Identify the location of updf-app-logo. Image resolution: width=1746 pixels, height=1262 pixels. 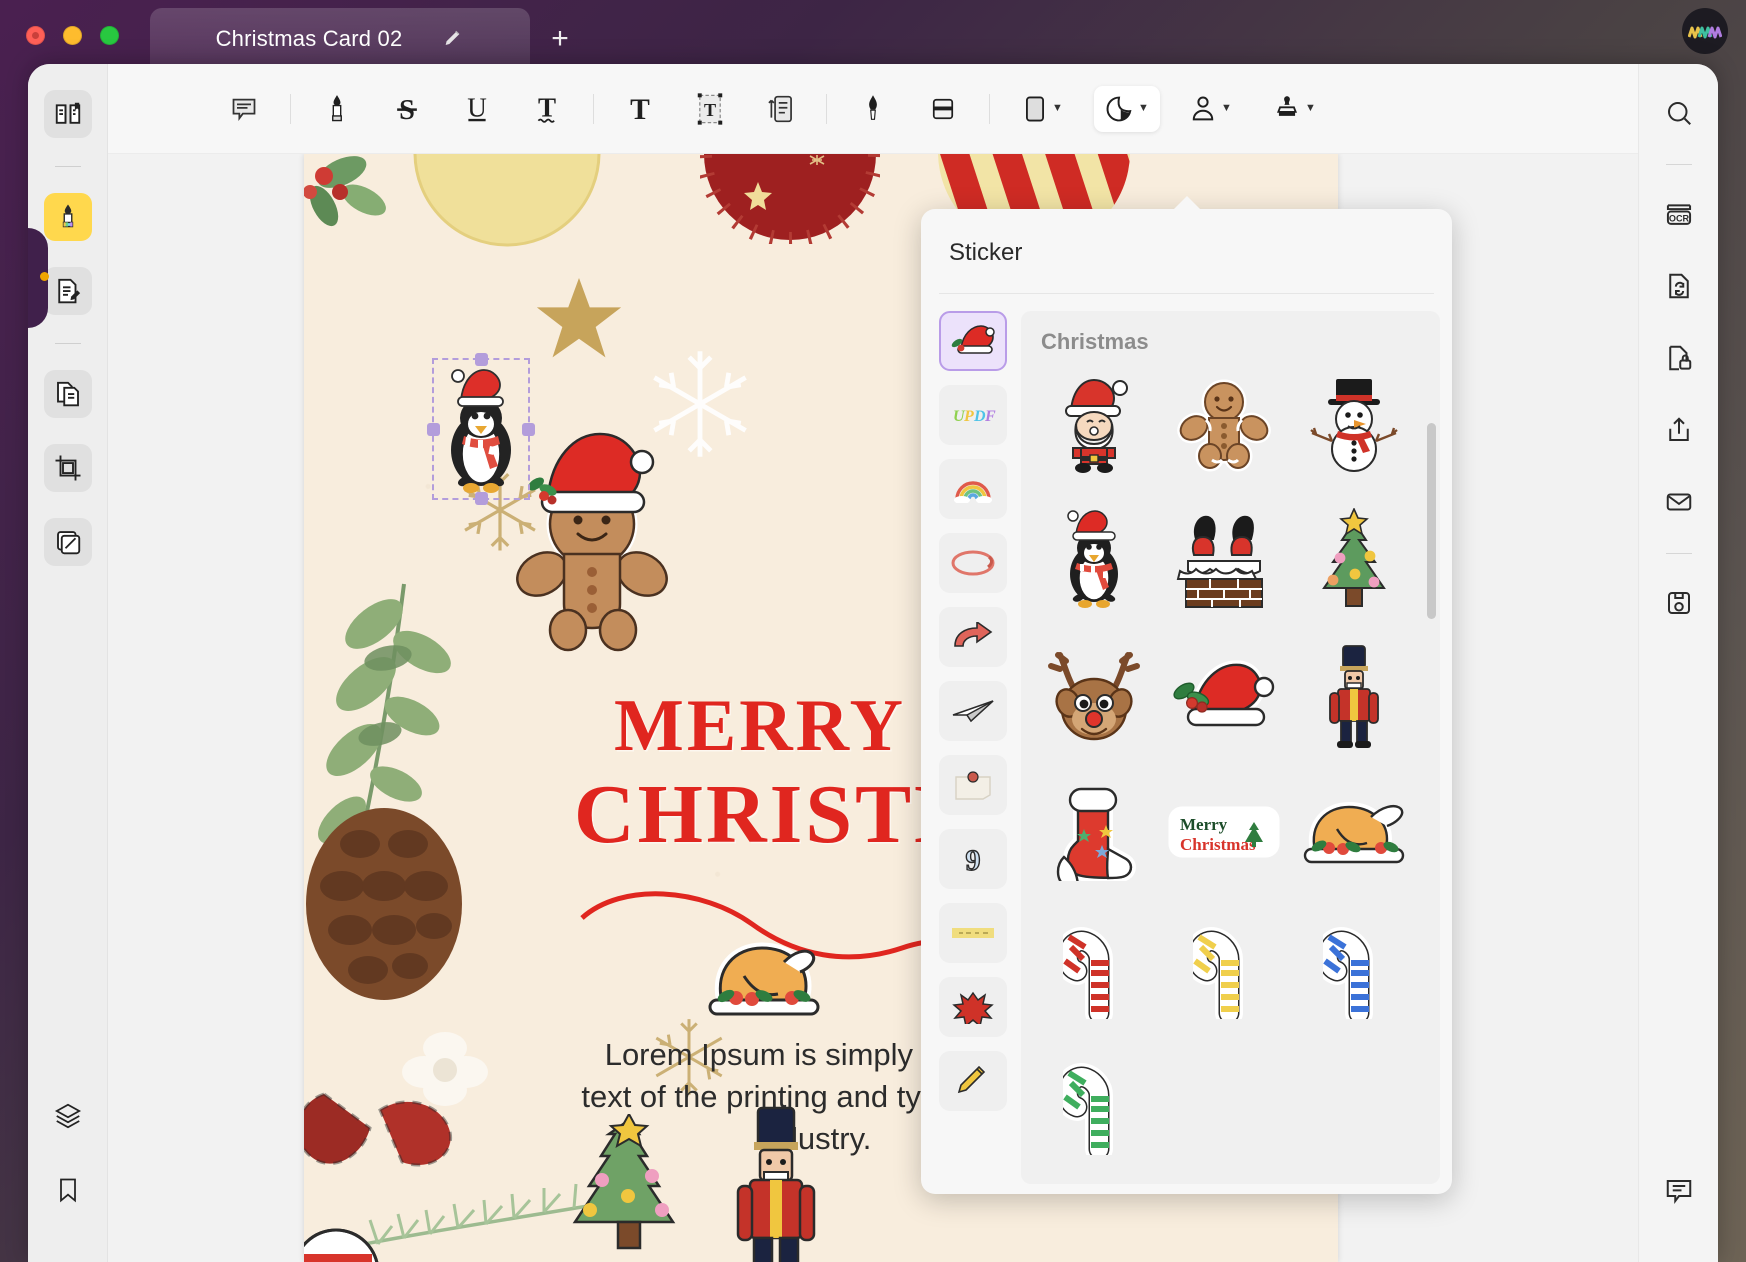
(1705, 31).